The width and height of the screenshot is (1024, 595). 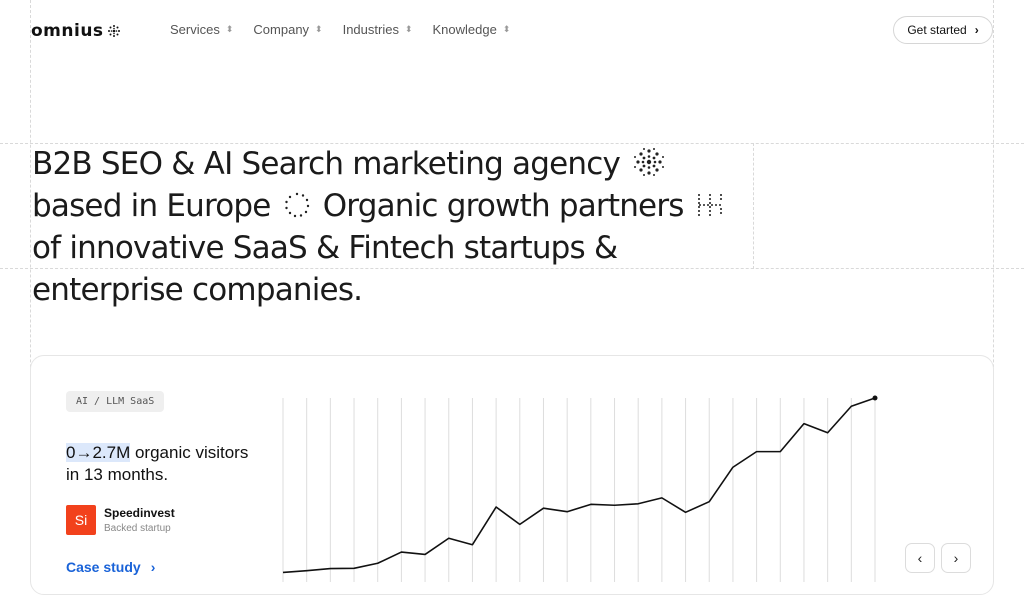 I want to click on chevron-right-icon: ›, so click(x=956, y=558).